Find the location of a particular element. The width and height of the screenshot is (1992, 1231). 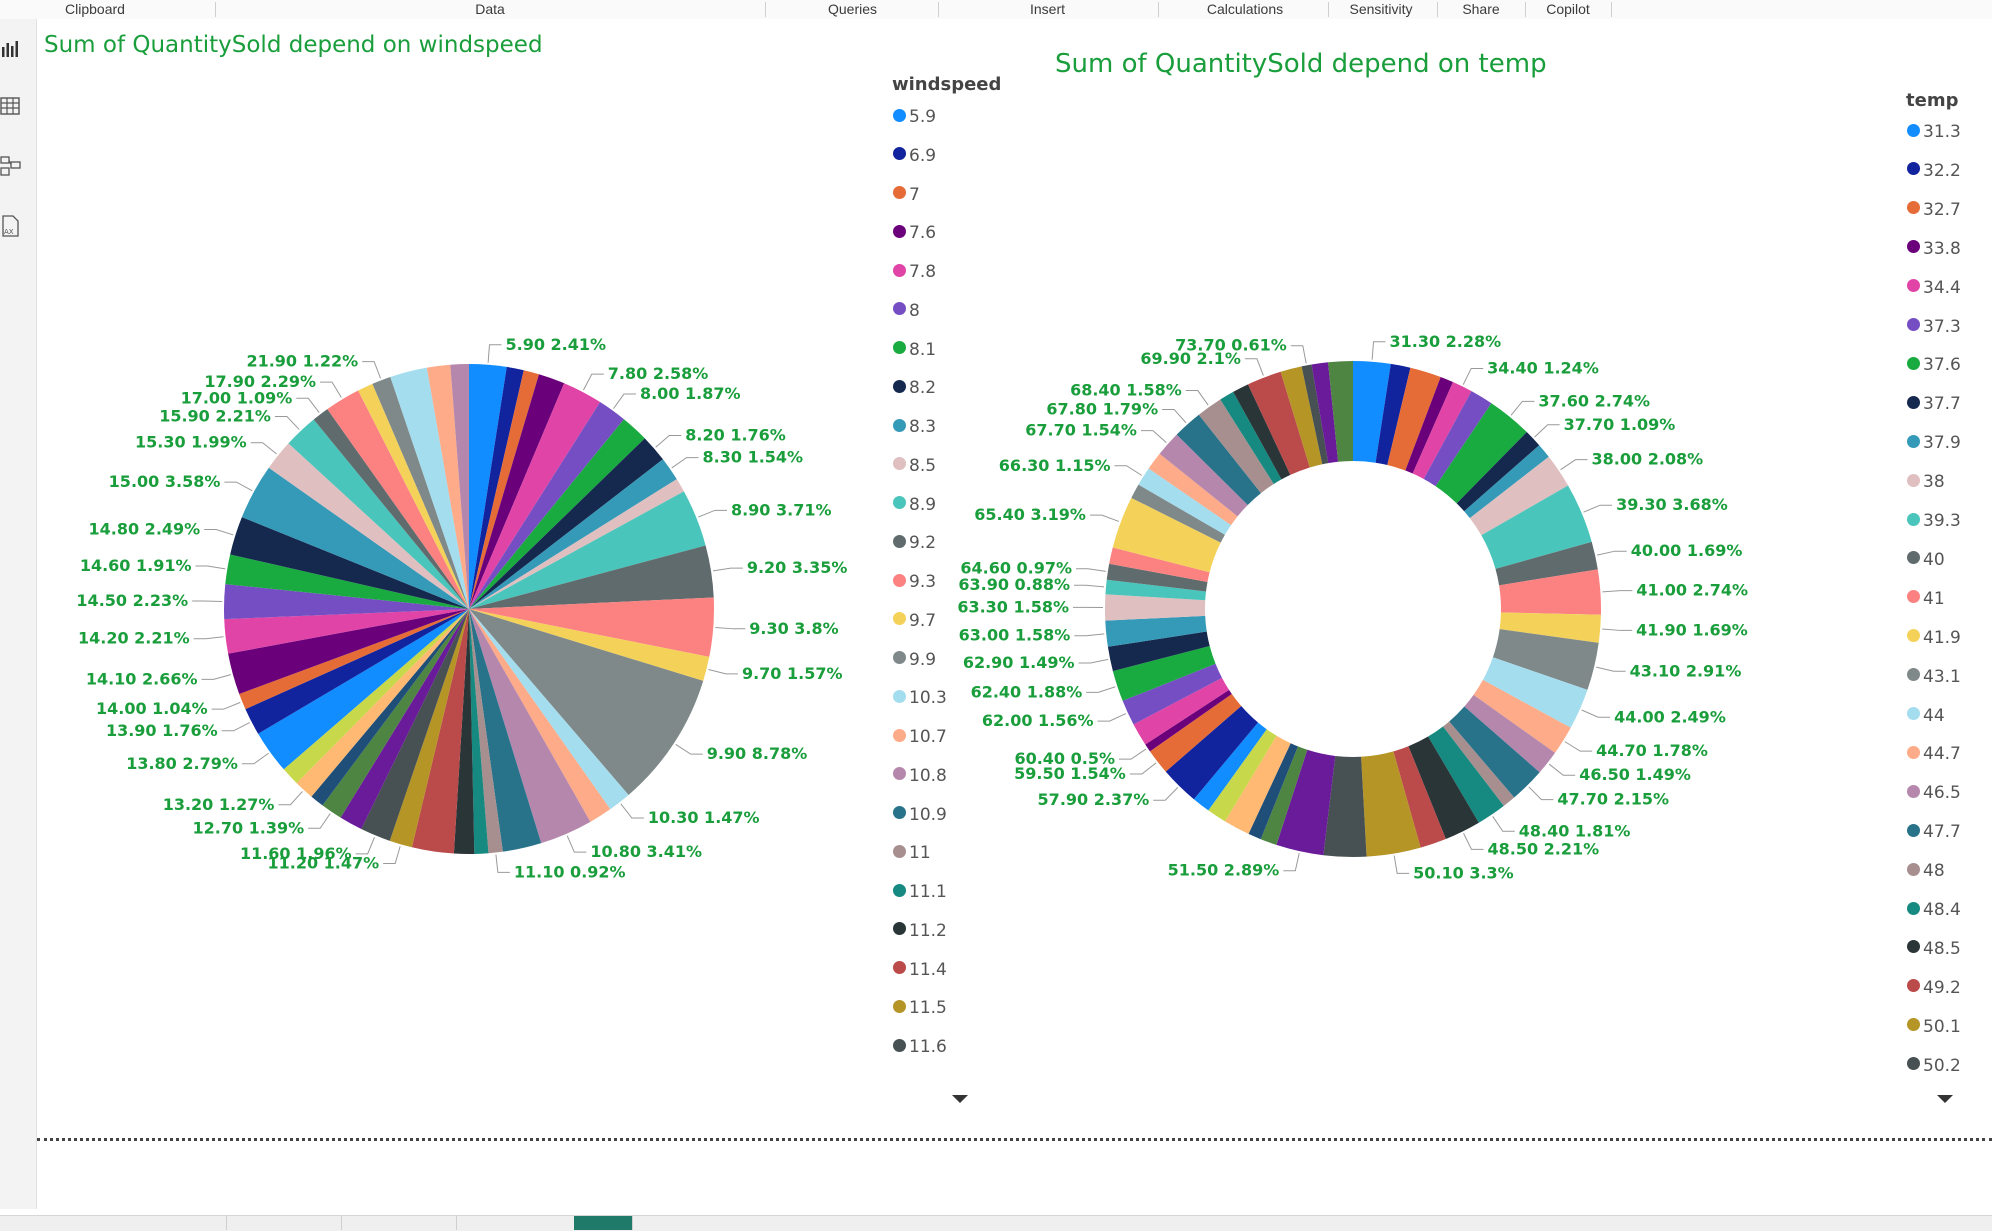

legend-item: 11 is located at coordinates (912, 853).